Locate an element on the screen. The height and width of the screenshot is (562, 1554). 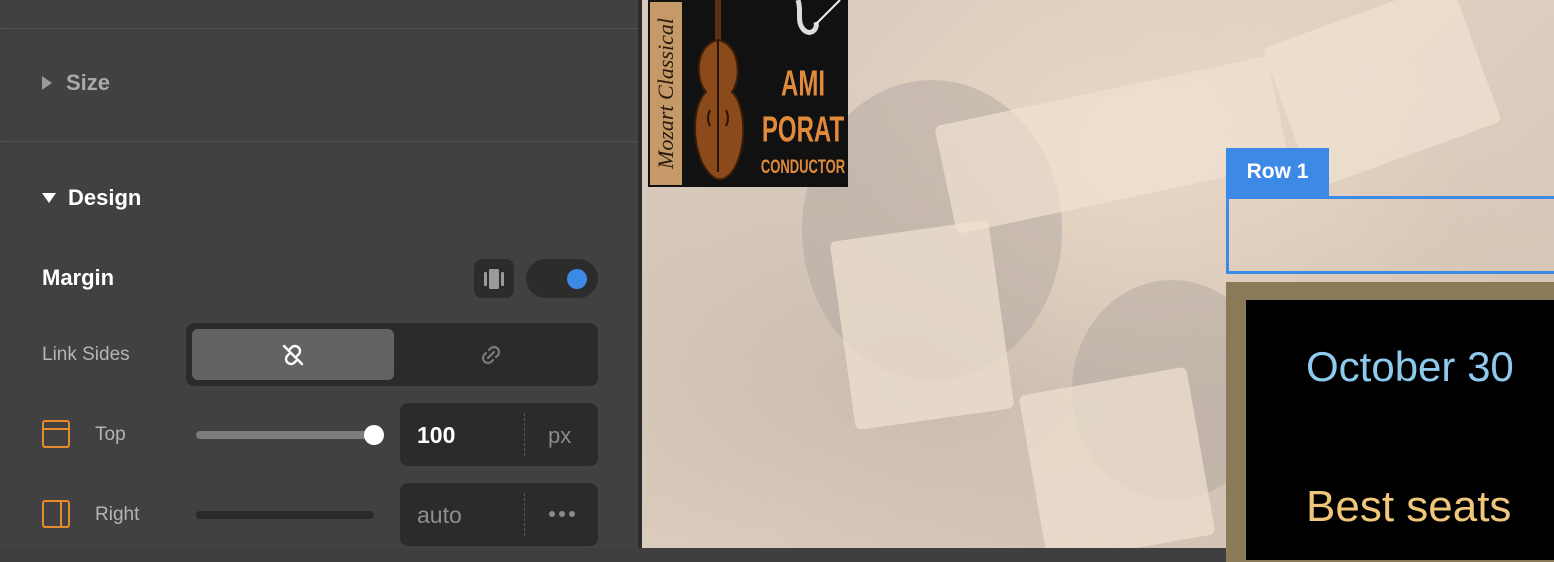
event-tagline: Best seats is located at coordinates (1409, 506).